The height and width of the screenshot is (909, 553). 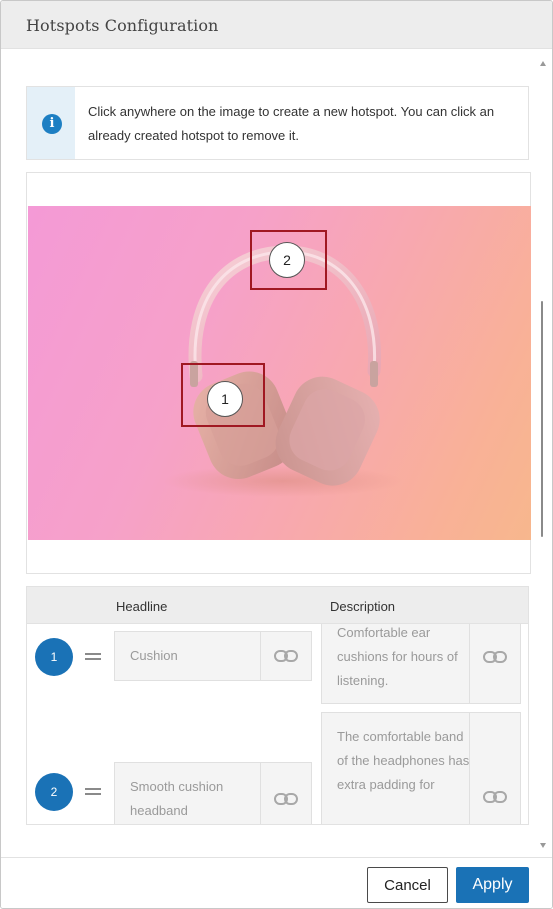 What do you see at coordinates (492, 885) in the screenshot?
I see `apply-button: Apply` at bounding box center [492, 885].